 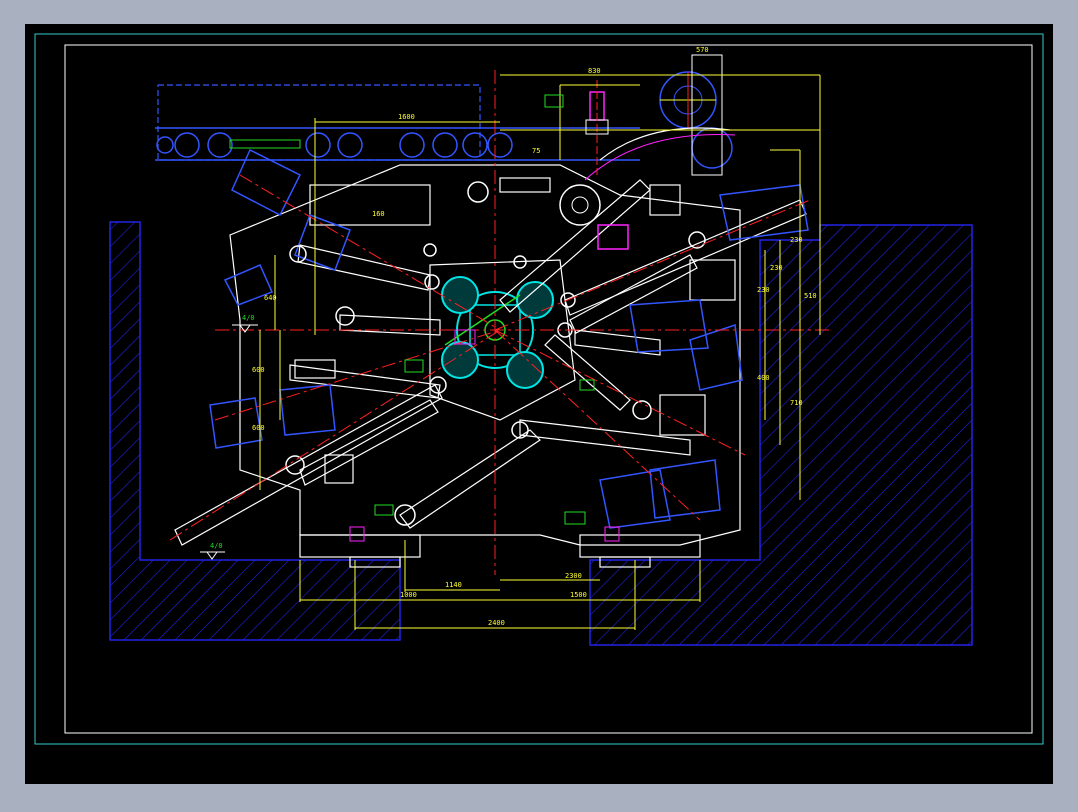 What do you see at coordinates (594, 71) in the screenshot?
I see `dim-top-2: 830` at bounding box center [594, 71].